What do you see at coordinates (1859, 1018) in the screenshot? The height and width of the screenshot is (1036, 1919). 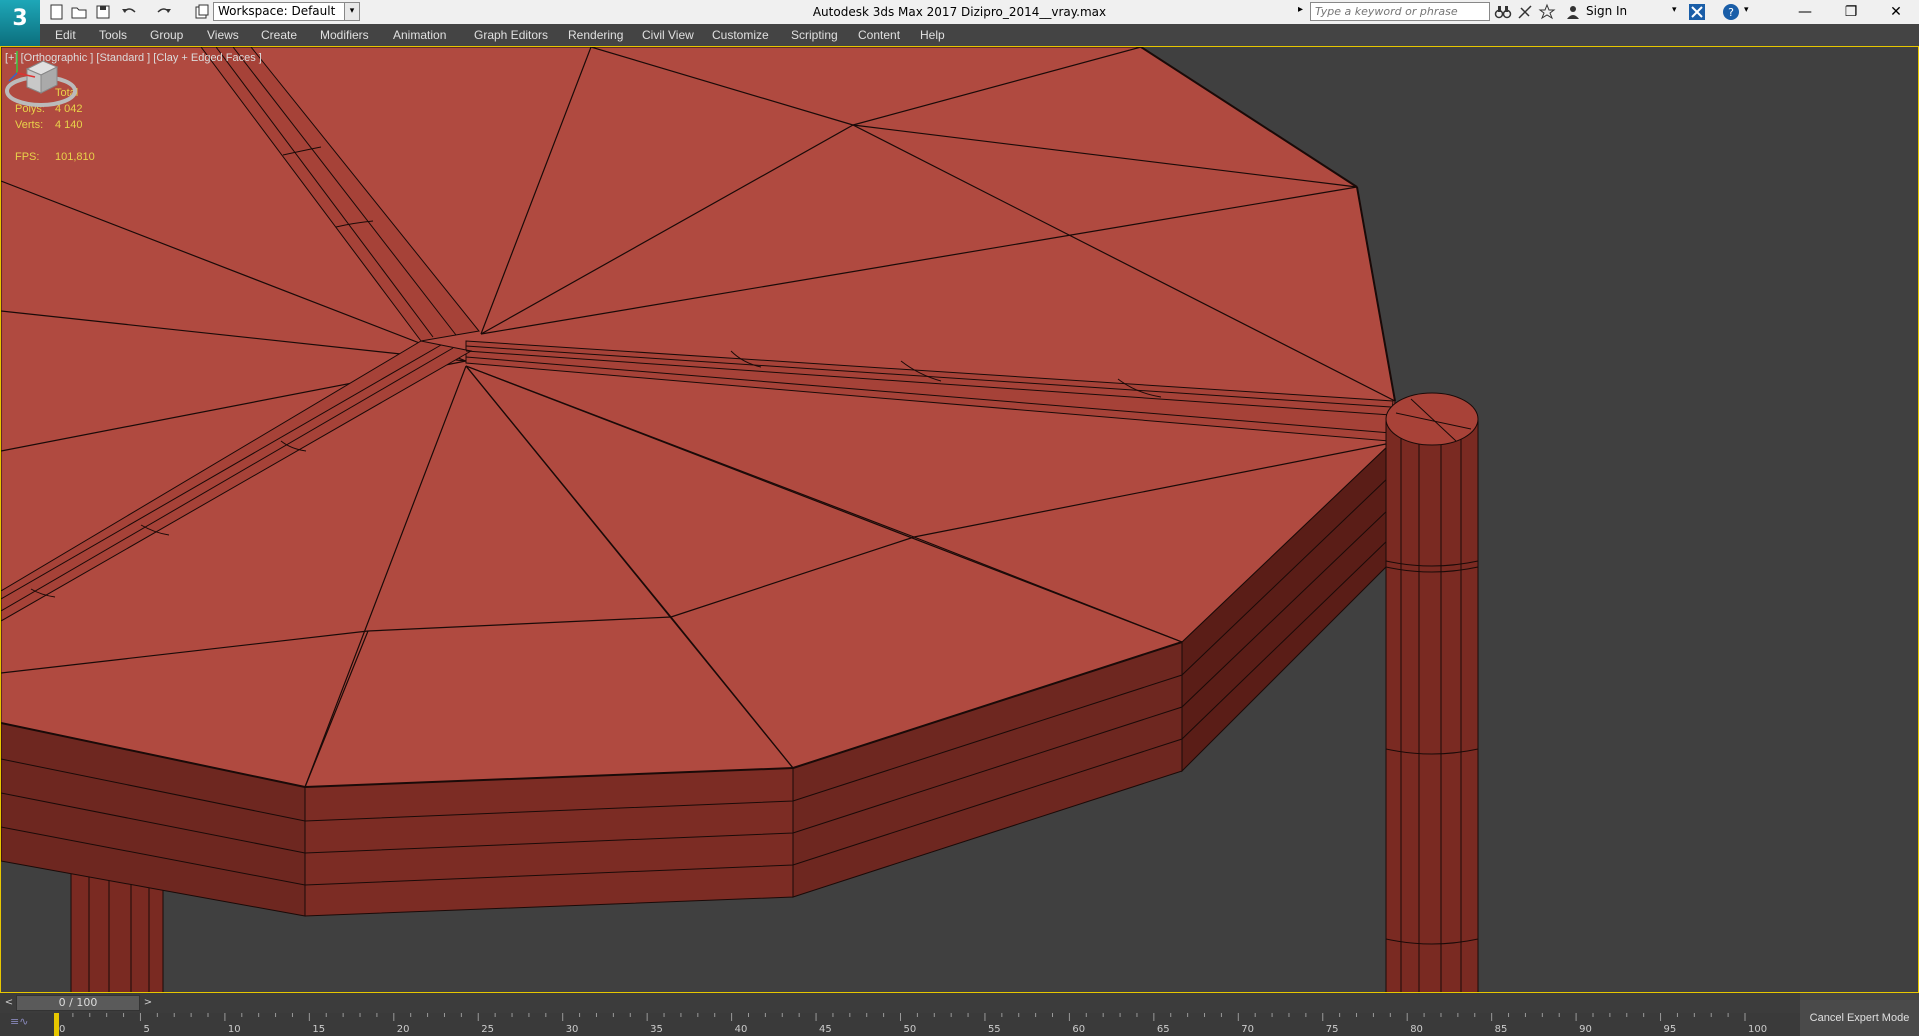 I see `cancel-expert-mode-button: Cancel Expert Mode` at bounding box center [1859, 1018].